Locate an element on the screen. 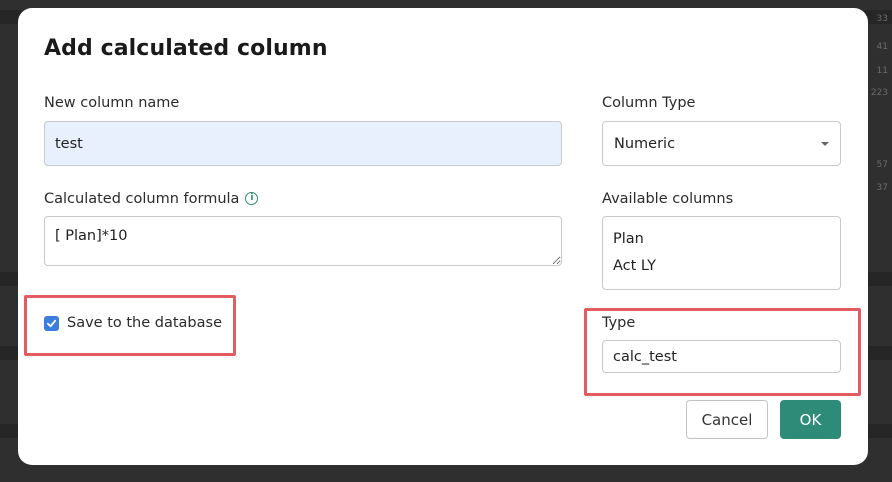 Image resolution: width=892 pixels, height=482 pixels. save-to-database-option: Save to the database is located at coordinates (133, 323).